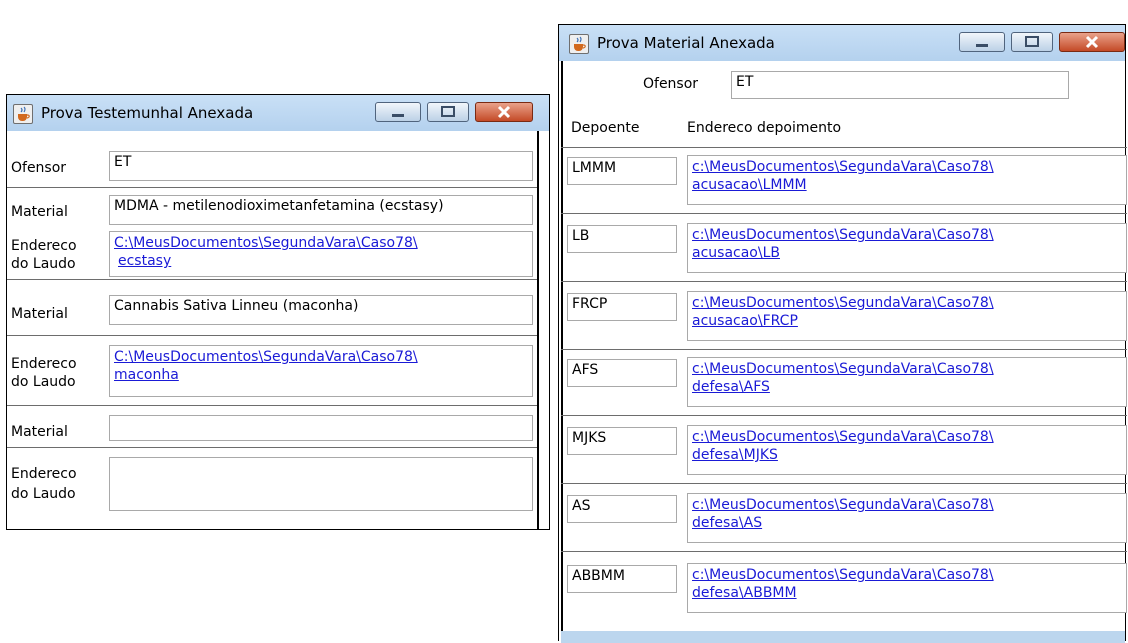  Describe the element at coordinates (843, 637) in the screenshot. I see `bottom-bar` at that location.